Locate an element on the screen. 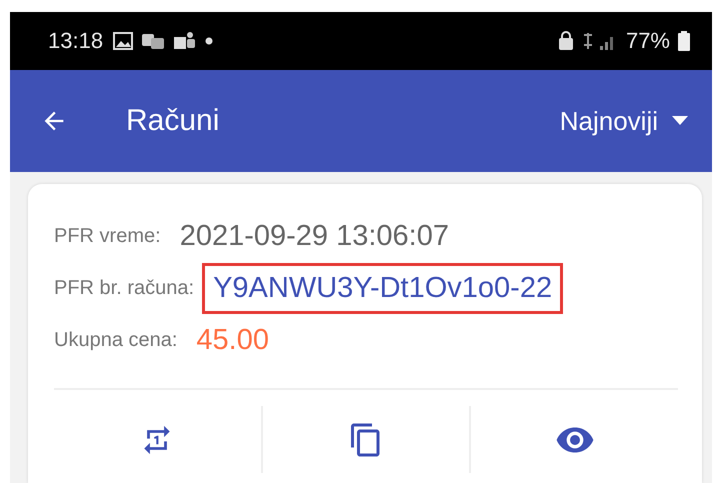 The image size is (722, 483). field-label: PFR br. računa: is located at coordinates (124, 288).